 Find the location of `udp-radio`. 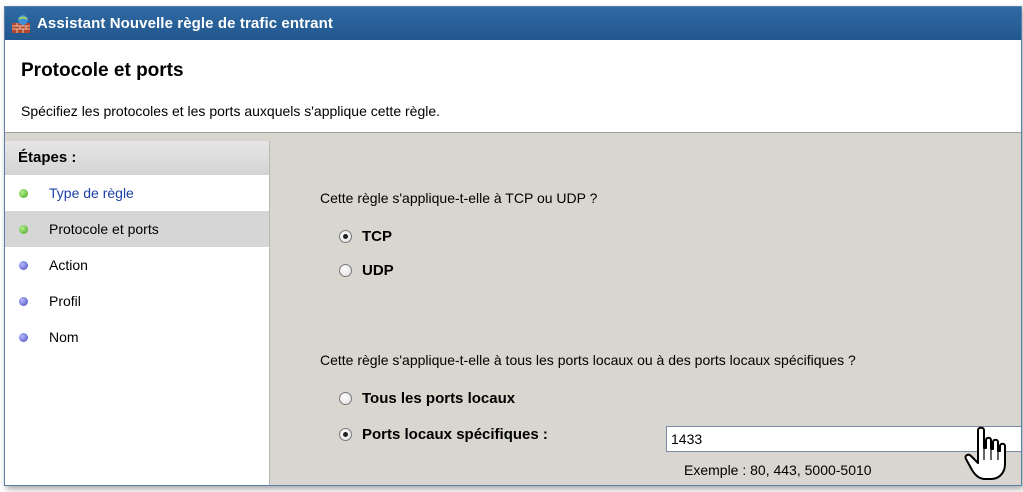

udp-radio is located at coordinates (345, 270).